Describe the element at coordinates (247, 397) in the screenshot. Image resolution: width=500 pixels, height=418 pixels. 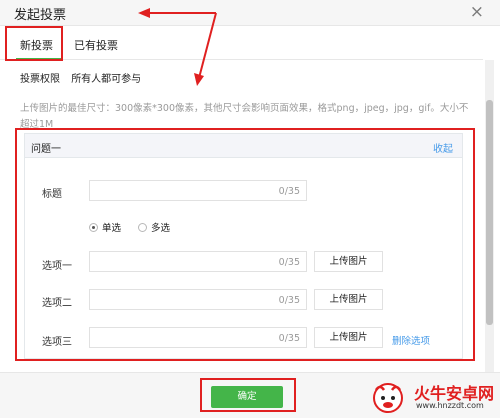
I see `confirm-button: 确定` at that location.